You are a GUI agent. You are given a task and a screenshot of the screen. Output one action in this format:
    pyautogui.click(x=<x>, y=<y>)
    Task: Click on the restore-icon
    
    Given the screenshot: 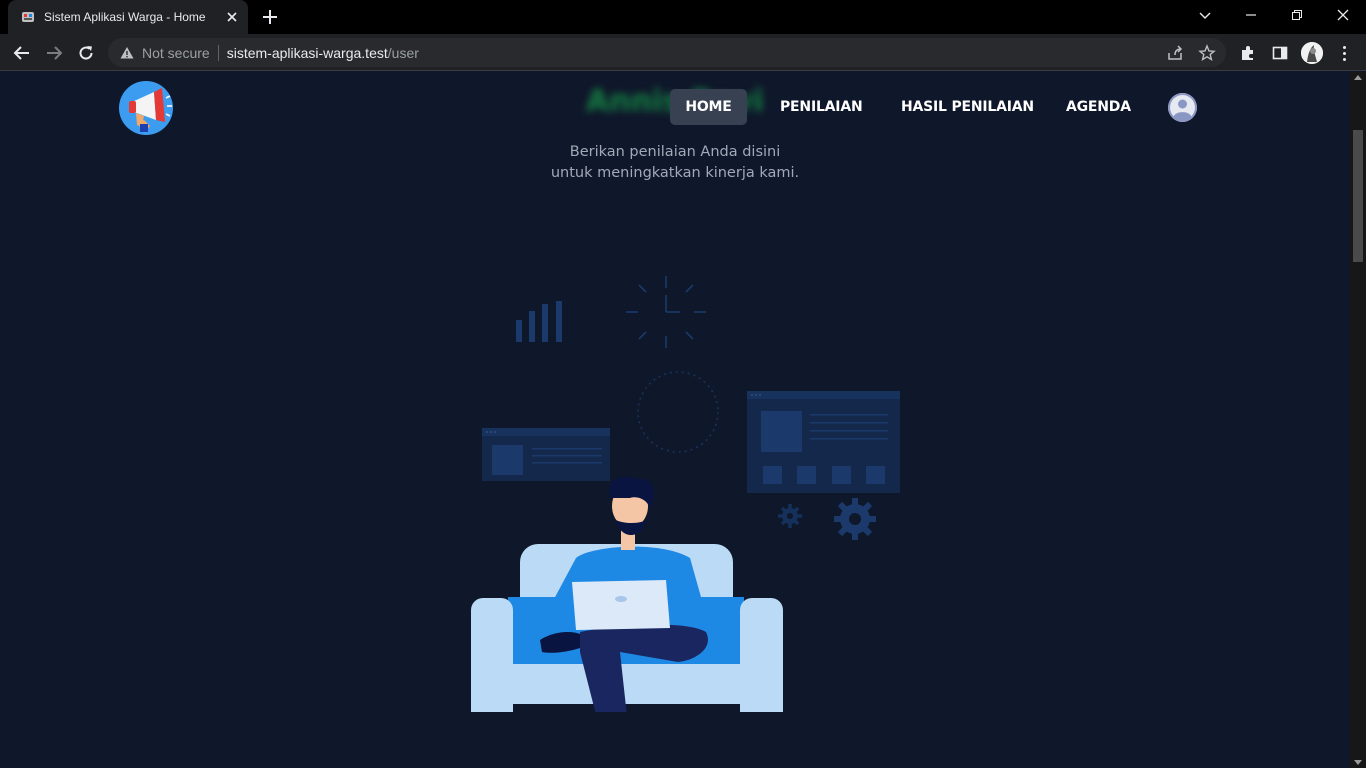 What is the action you would take?
    pyautogui.click(x=1297, y=15)
    